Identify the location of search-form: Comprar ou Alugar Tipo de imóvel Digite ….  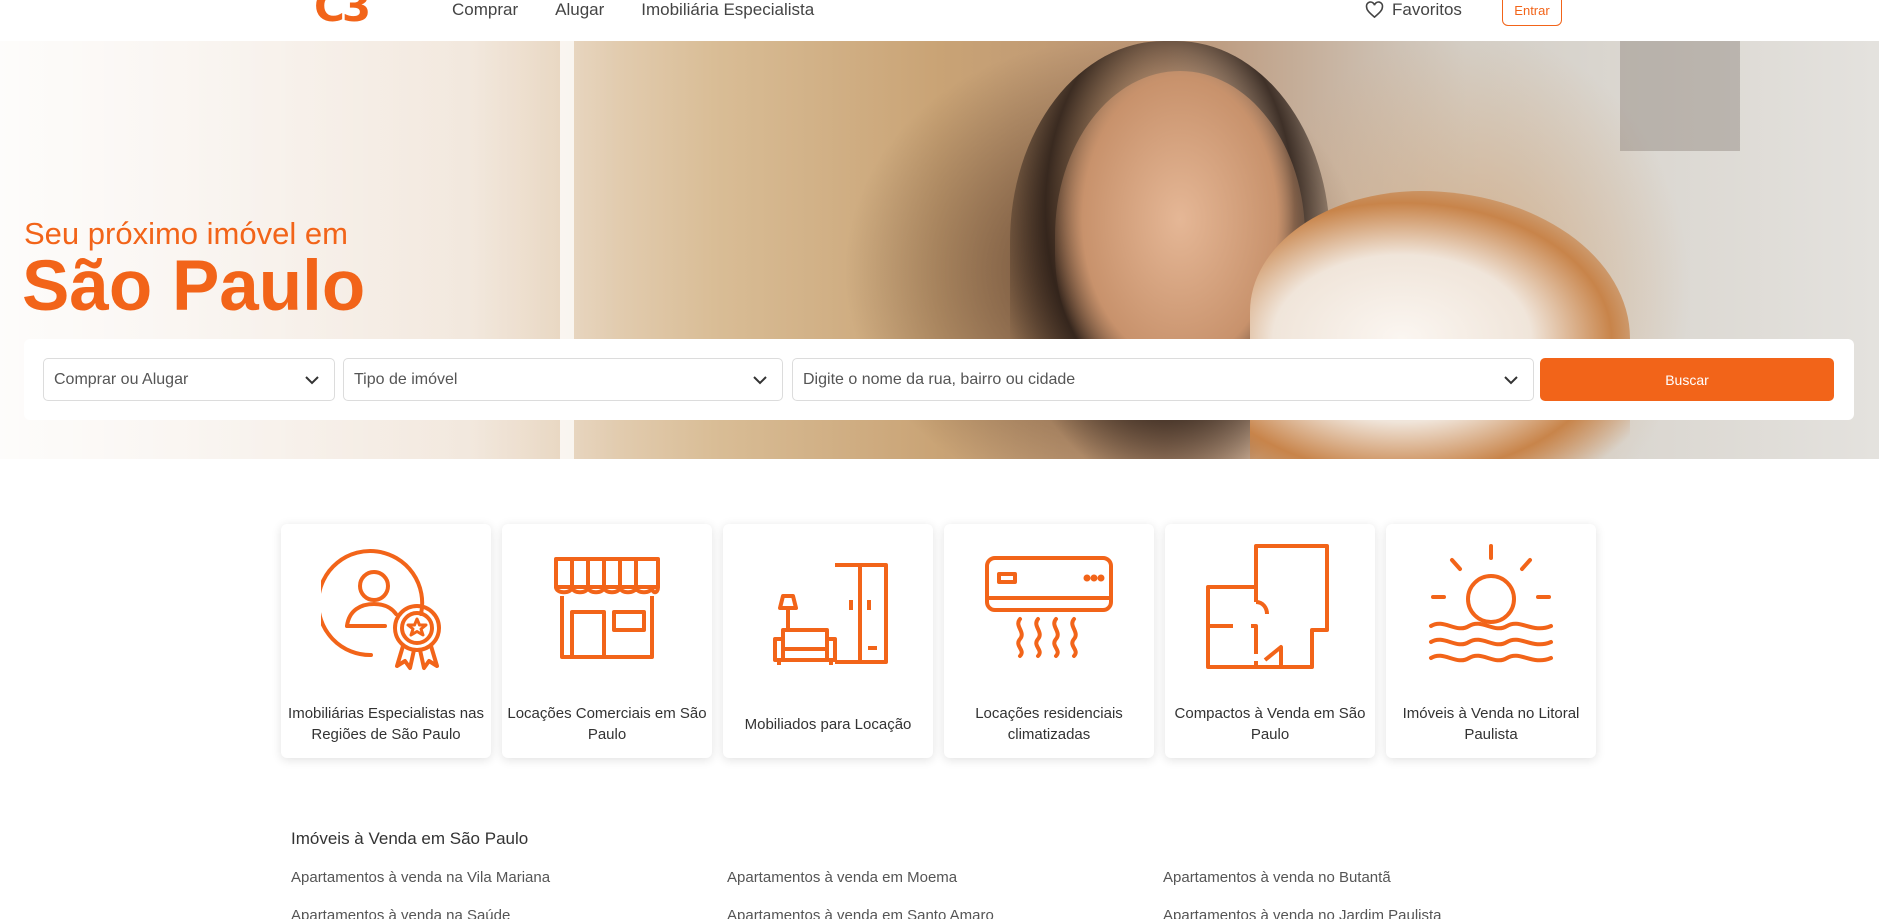
(939, 379).